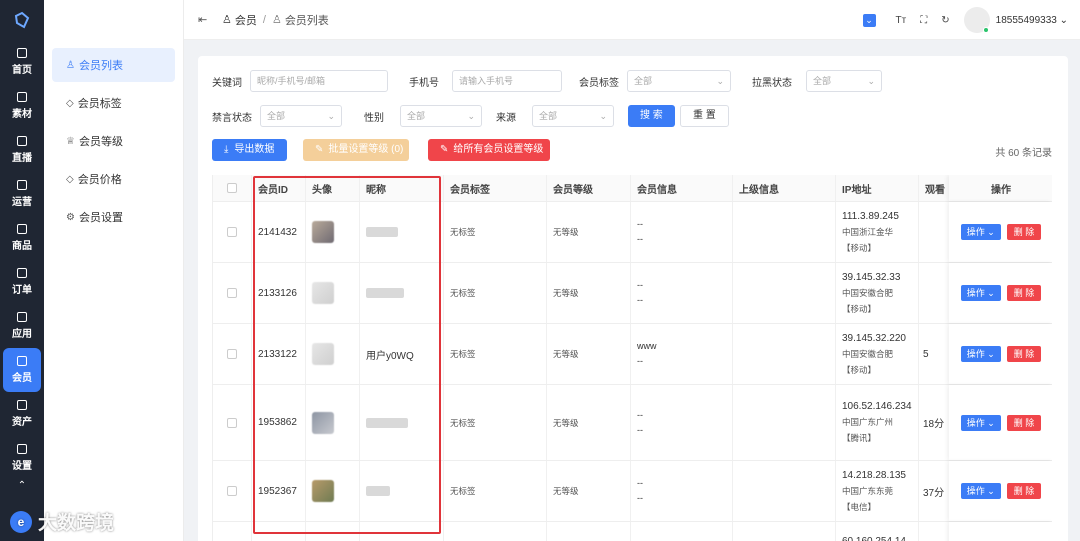 This screenshot has width=1080, height=541. Describe the element at coordinates (844, 81) in the screenshot. I see `blacklist-status-select: 全部 ⌄` at that location.